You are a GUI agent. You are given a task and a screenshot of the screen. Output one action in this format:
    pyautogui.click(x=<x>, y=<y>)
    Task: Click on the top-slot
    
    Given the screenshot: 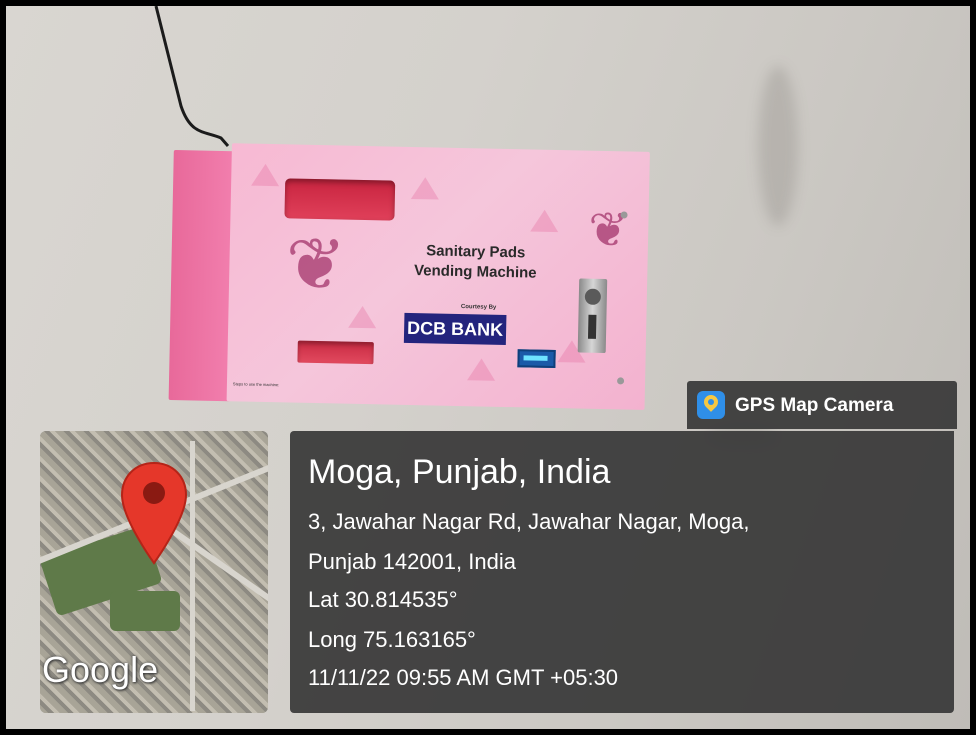 What is the action you would take?
    pyautogui.click(x=340, y=199)
    